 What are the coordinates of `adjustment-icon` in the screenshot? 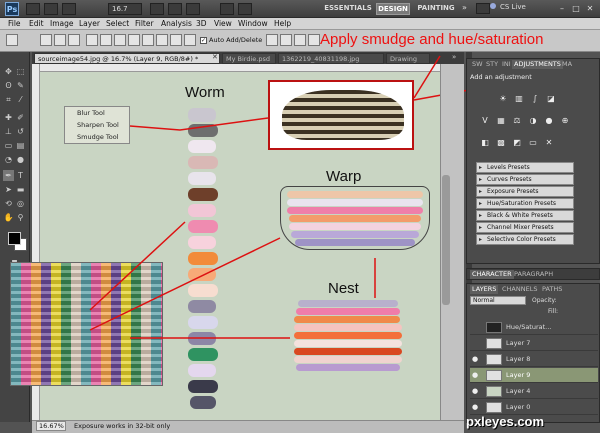 It's located at (494, 327).